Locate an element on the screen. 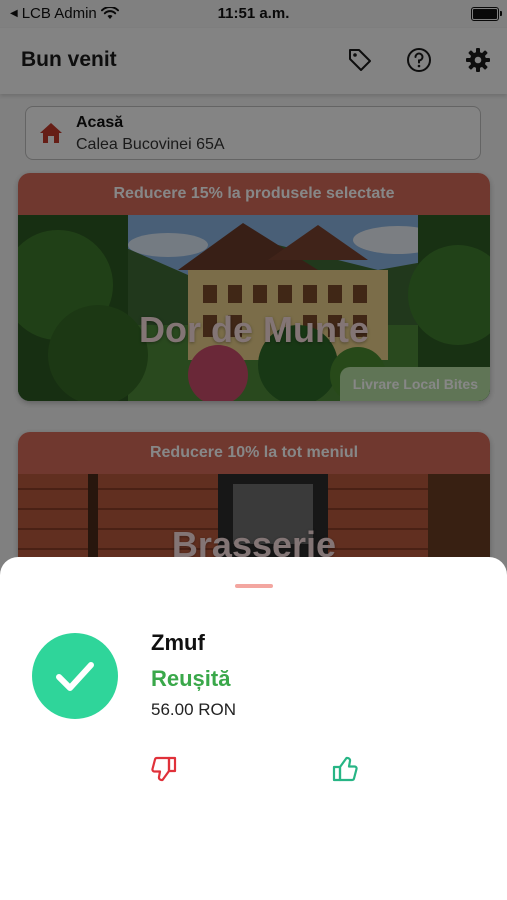 The width and height of the screenshot is (507, 900). thumbs-up-icon is located at coordinates (345, 769).